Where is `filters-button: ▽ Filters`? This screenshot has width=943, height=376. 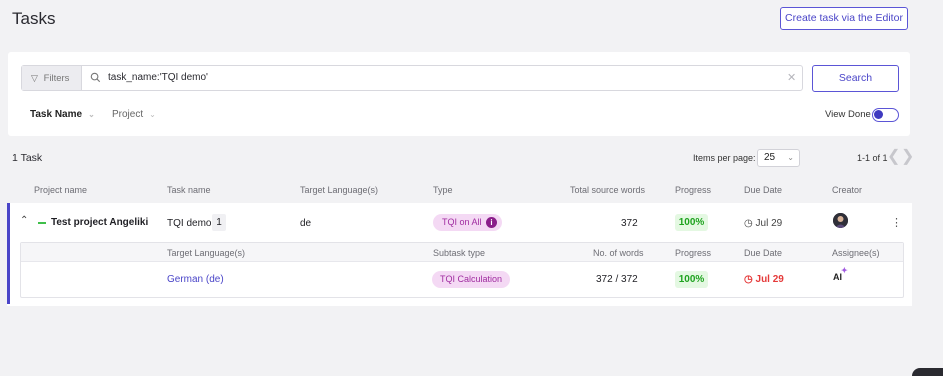
filters-button: ▽ Filters is located at coordinates (52, 78).